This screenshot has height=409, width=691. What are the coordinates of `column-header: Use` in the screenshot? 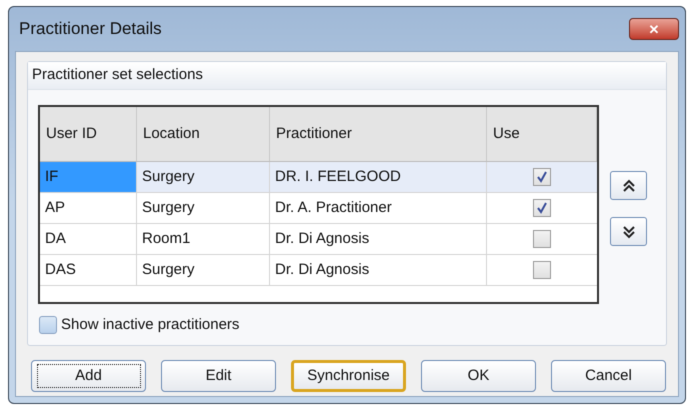 It's located at (506, 134).